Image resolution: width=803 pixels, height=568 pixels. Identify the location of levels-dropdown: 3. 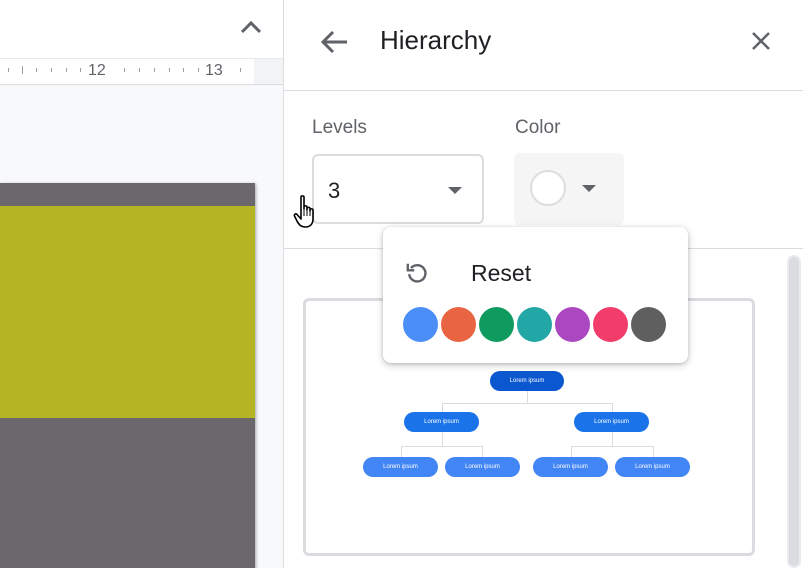
(398, 189).